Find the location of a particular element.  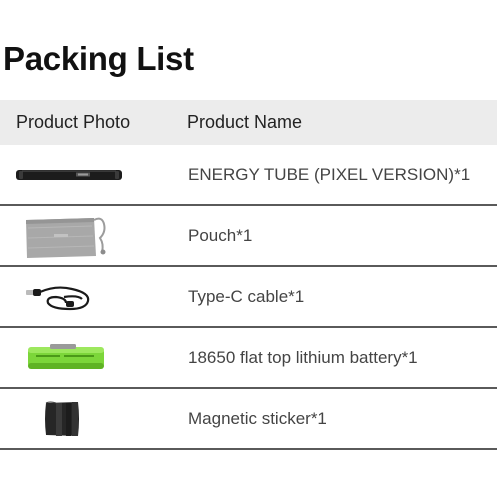

table-row: Pouch*1 is located at coordinates (248, 236).